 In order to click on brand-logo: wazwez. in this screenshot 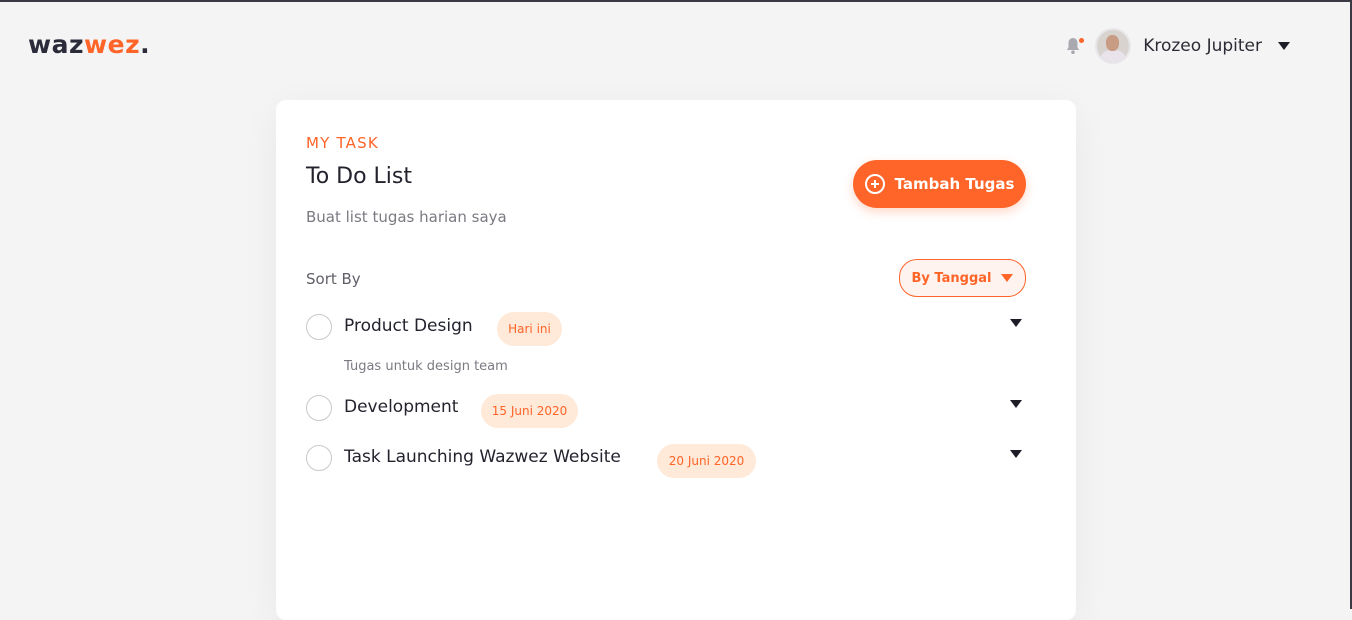, I will do `click(89, 44)`.